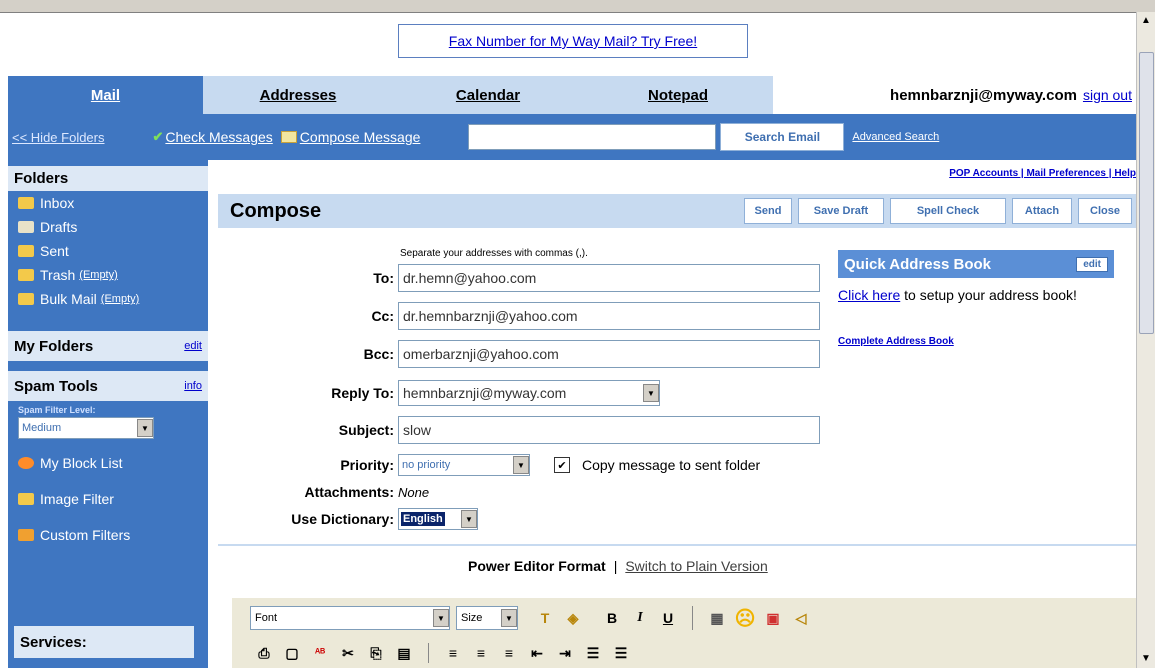 Image resolution: width=1155 pixels, height=668 pixels. Describe the element at coordinates (509, 653) in the screenshot. I see `align-right-icon: ≡` at that location.